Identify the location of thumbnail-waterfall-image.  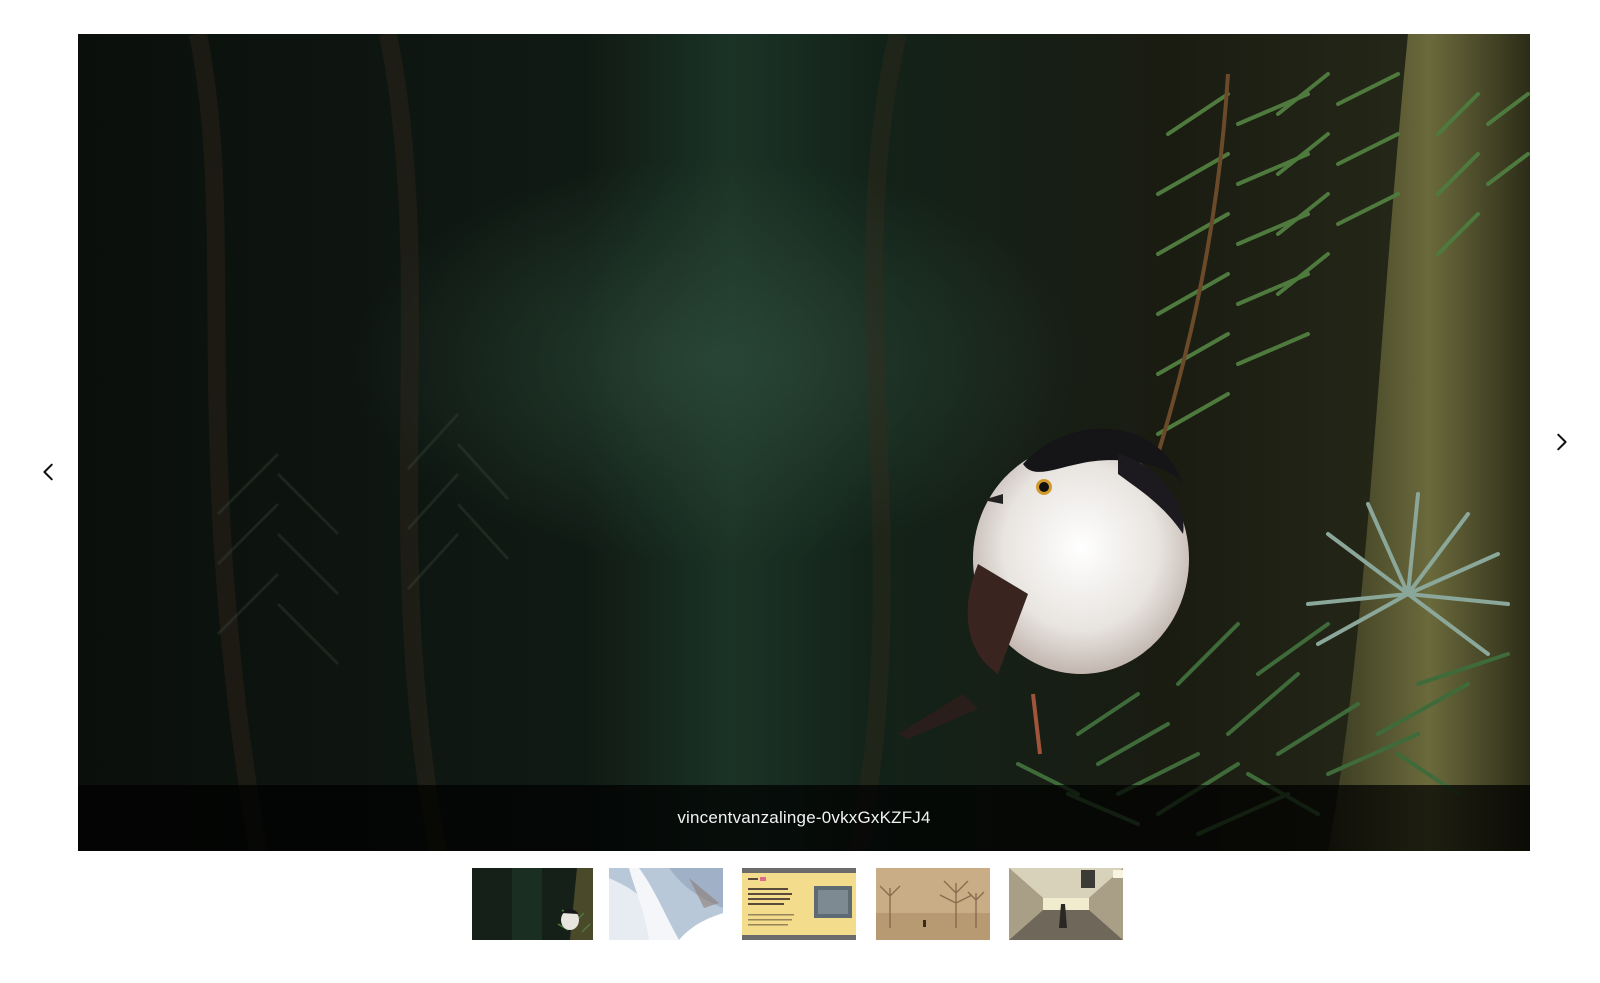
(666, 904).